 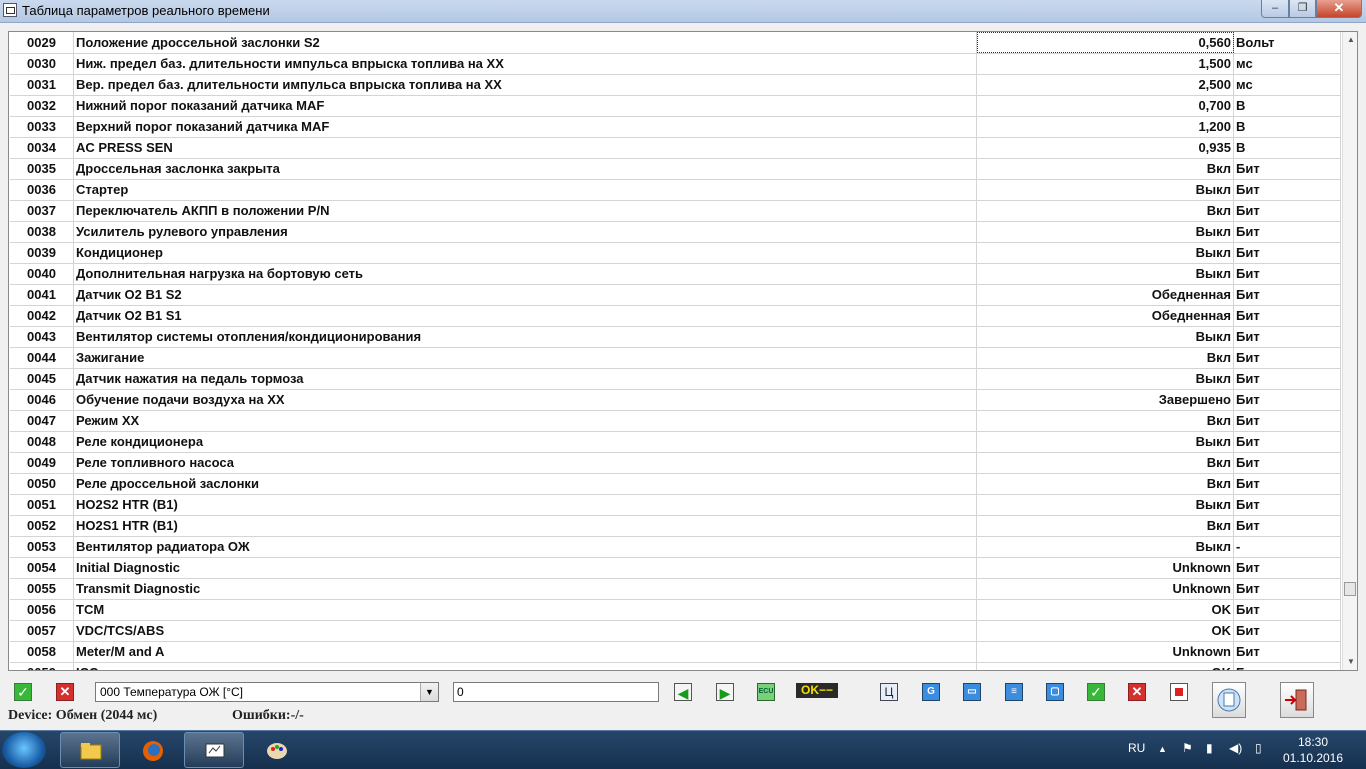 I want to click on param-name: Реле кондиционера, so click(x=525, y=441).